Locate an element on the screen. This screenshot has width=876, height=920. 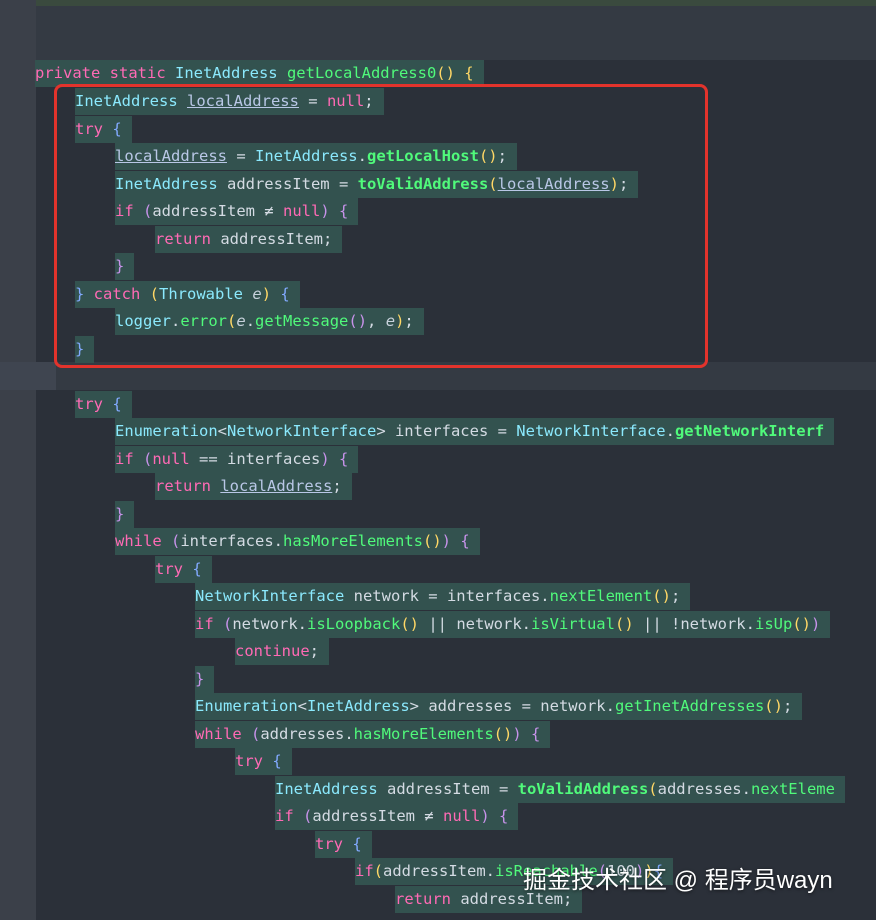
code-line-content: while (addresses.hasMoreElements()) { is located at coordinates (373, 734).